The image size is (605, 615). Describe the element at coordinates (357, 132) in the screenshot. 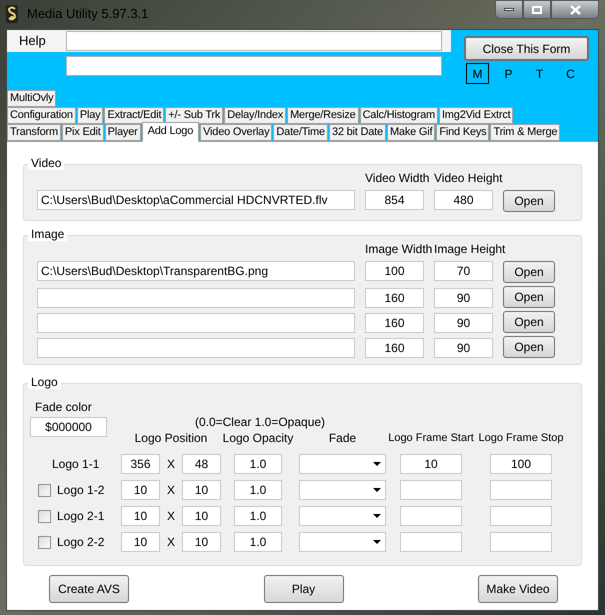

I see `tab: 32 bit Date` at that location.